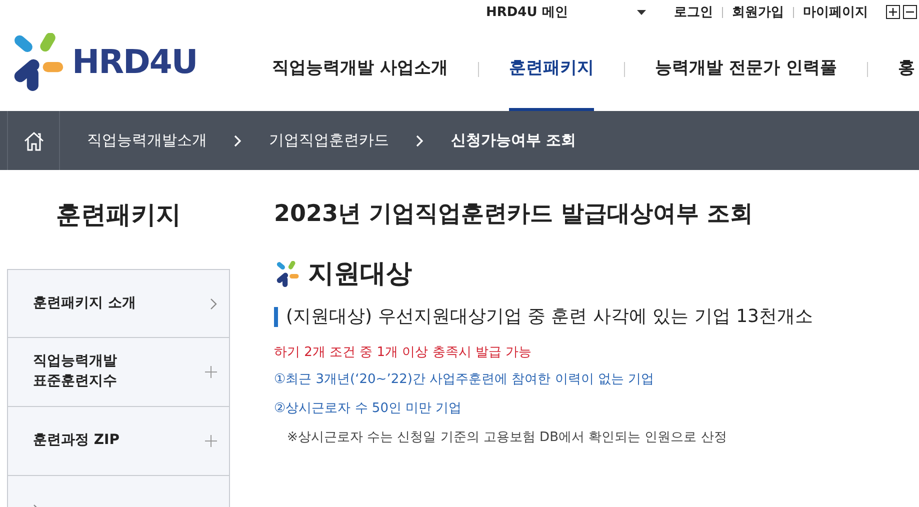 Image resolution: width=919 pixels, height=507 pixels. Describe the element at coordinates (368, 408) in the screenshot. I see `info-text: ②상시근로자 수 50인 미만 기업` at that location.